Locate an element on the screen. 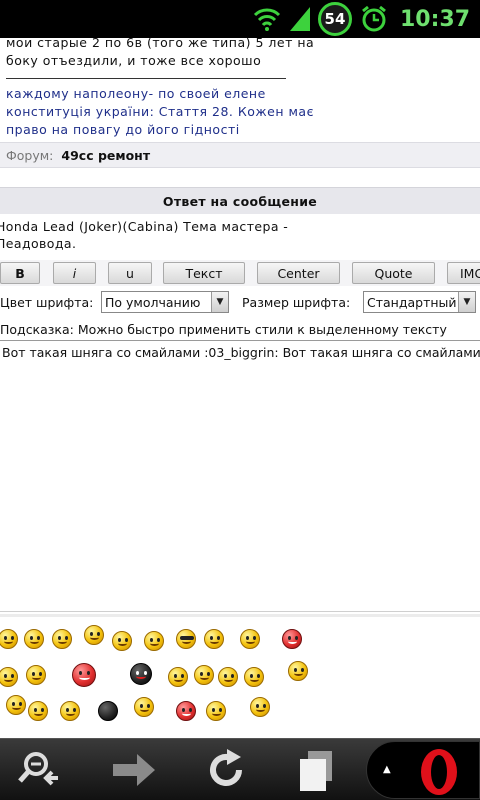 This screenshot has height=800, width=480. status-bar: 54 10:37 is located at coordinates (240, 19).